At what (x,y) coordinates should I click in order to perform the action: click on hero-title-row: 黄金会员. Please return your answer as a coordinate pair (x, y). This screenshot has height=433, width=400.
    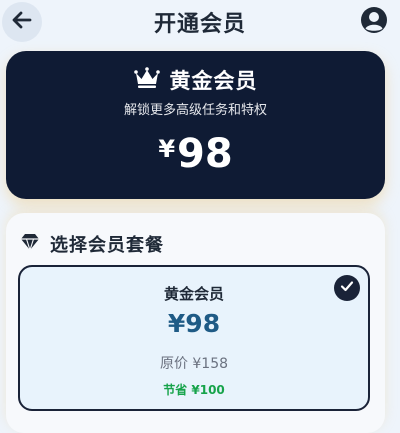
    Looking at the image, I should click on (195, 80).